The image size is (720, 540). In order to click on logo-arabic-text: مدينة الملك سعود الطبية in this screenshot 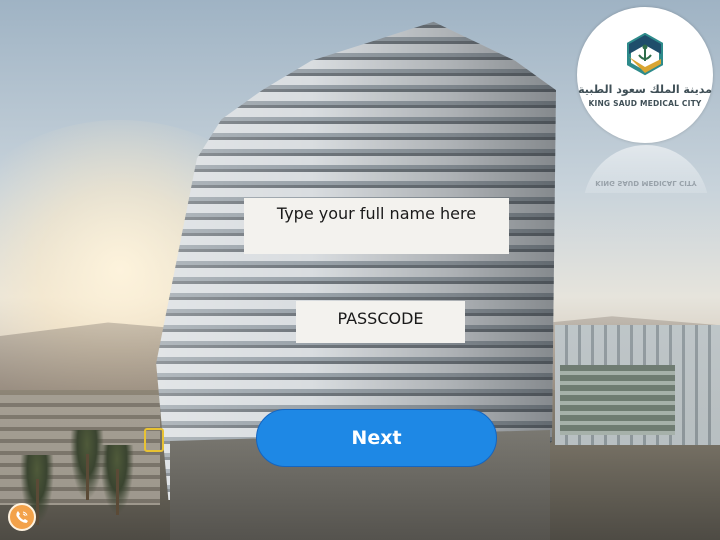, I will do `click(645, 89)`.